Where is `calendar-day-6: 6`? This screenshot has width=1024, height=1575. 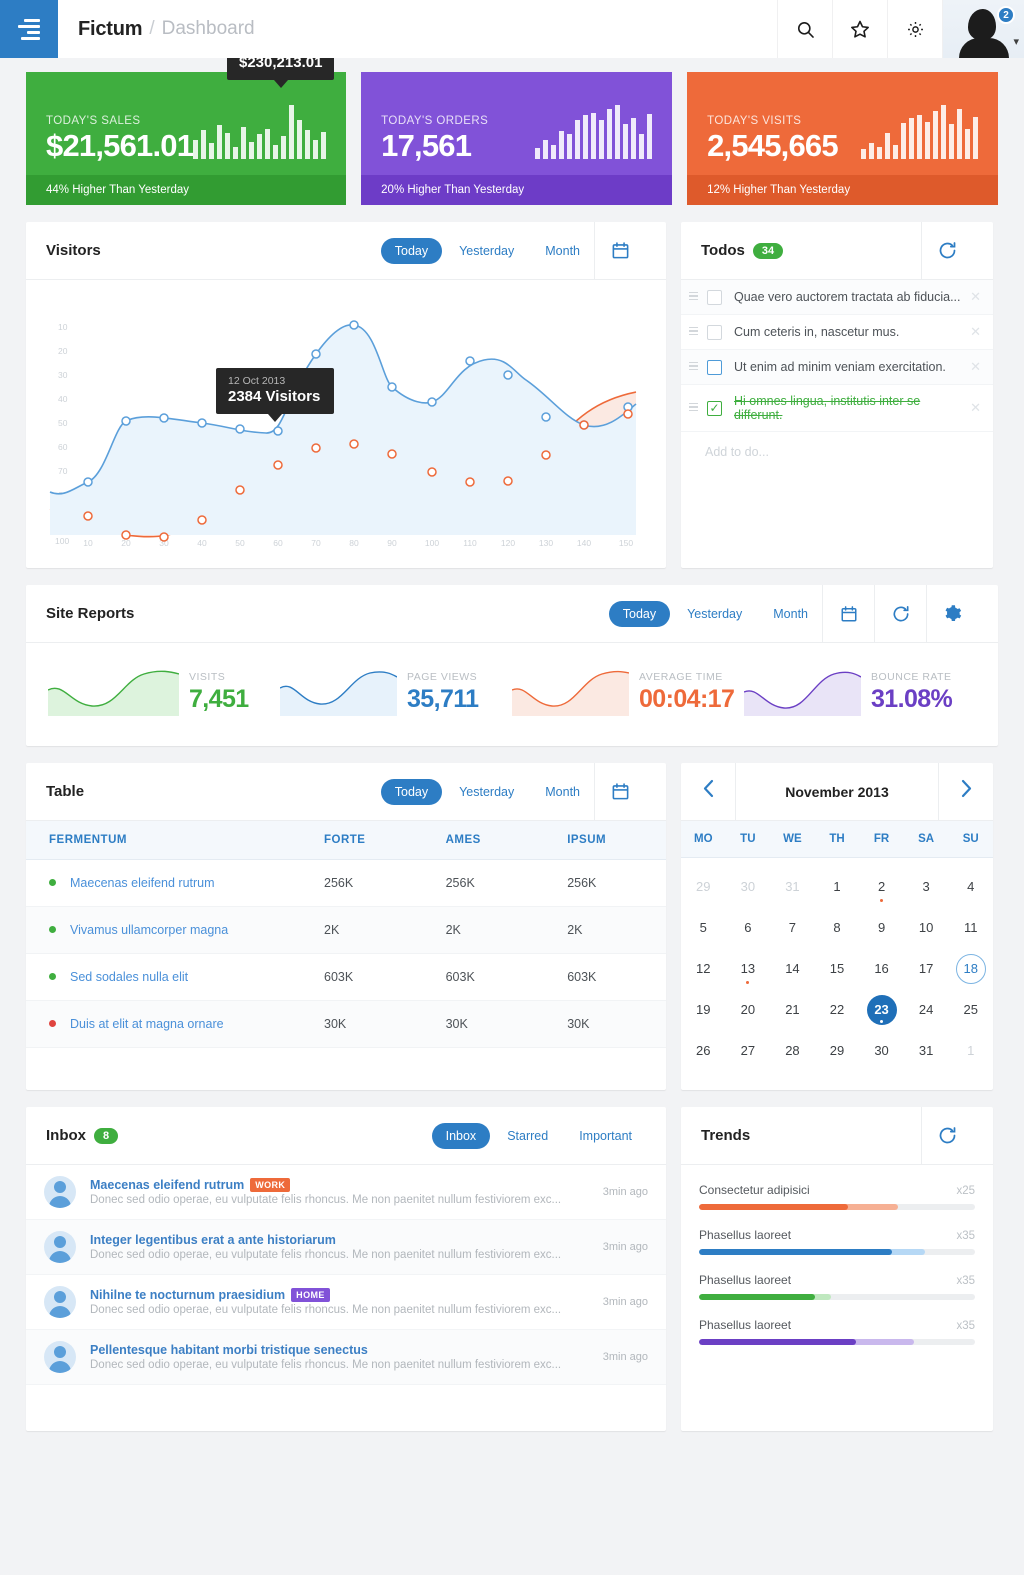
calendar-day-6: 6 is located at coordinates (748, 927).